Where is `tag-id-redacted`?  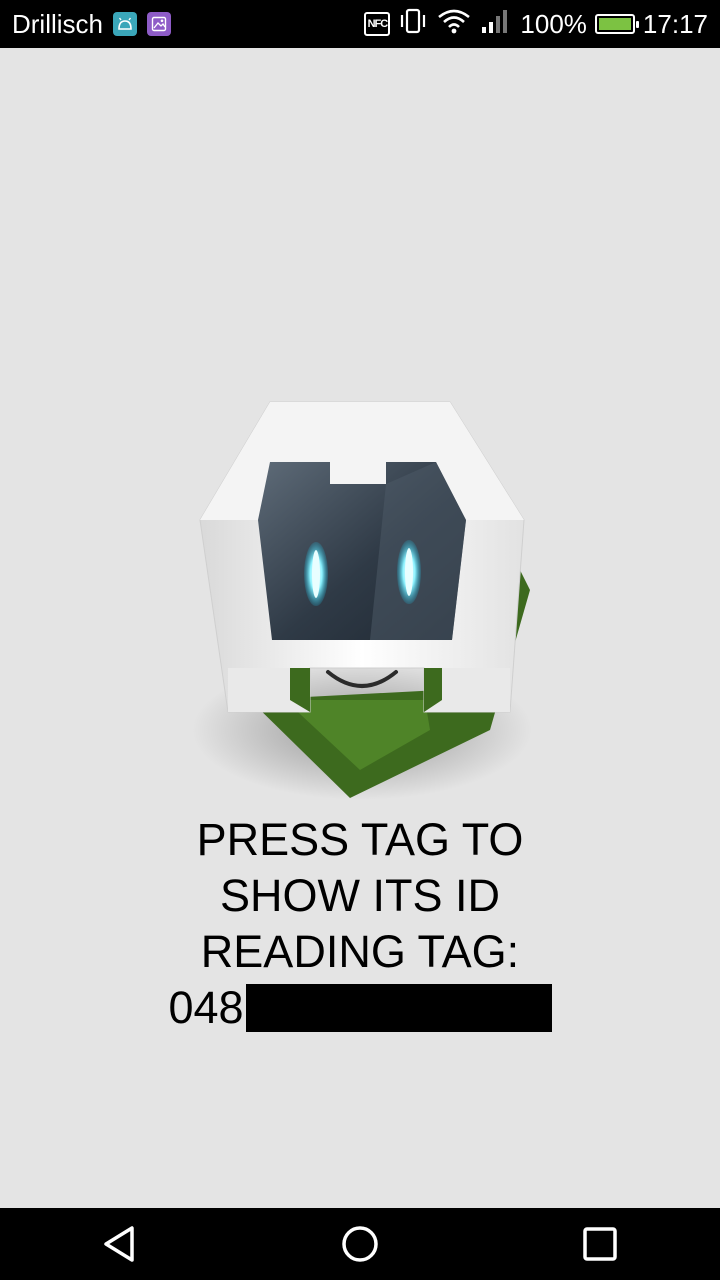
tag-id-redacted is located at coordinates (398, 1008).